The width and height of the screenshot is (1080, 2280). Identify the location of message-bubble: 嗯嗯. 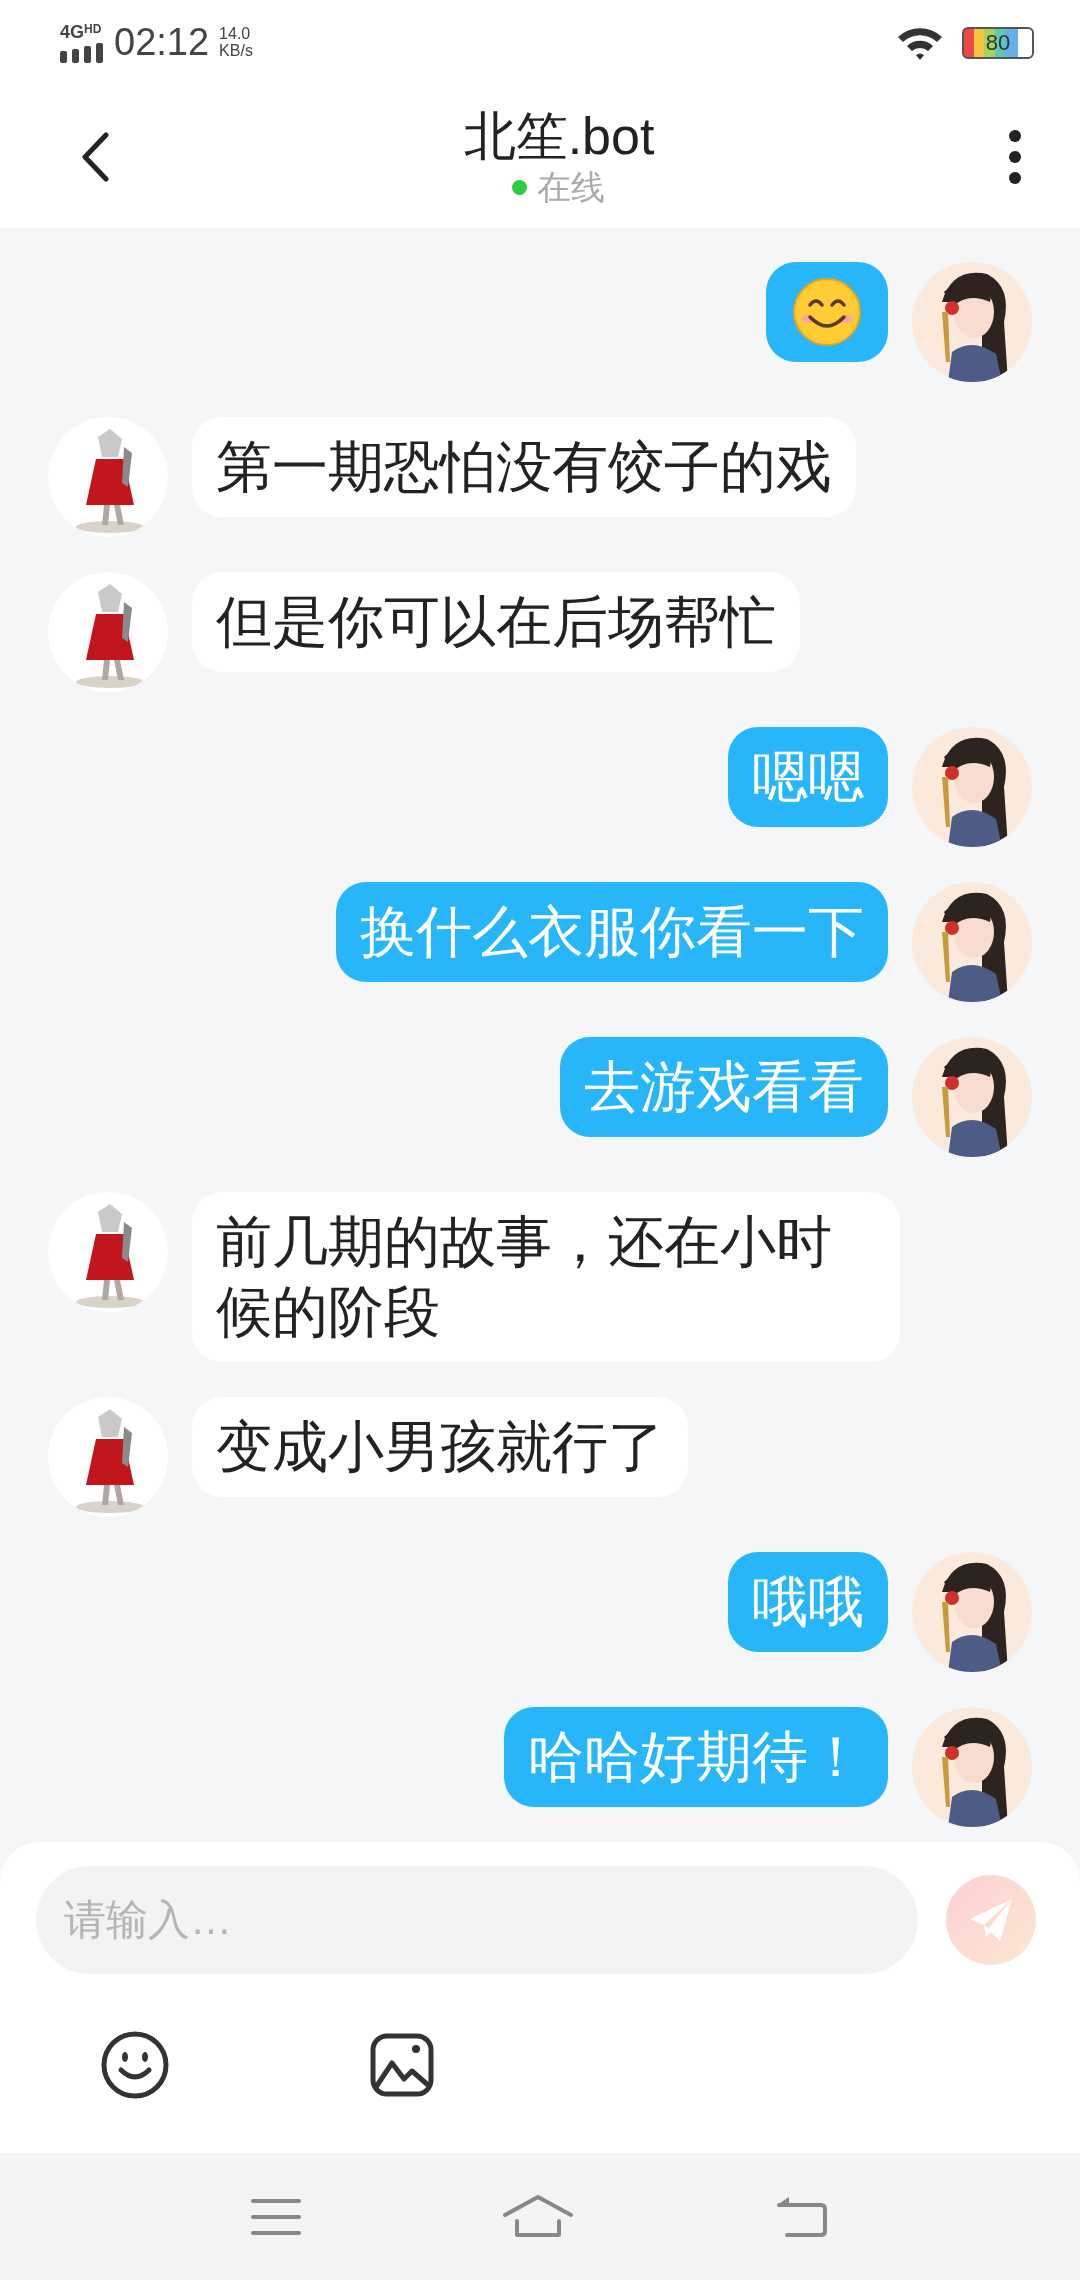
(808, 777).